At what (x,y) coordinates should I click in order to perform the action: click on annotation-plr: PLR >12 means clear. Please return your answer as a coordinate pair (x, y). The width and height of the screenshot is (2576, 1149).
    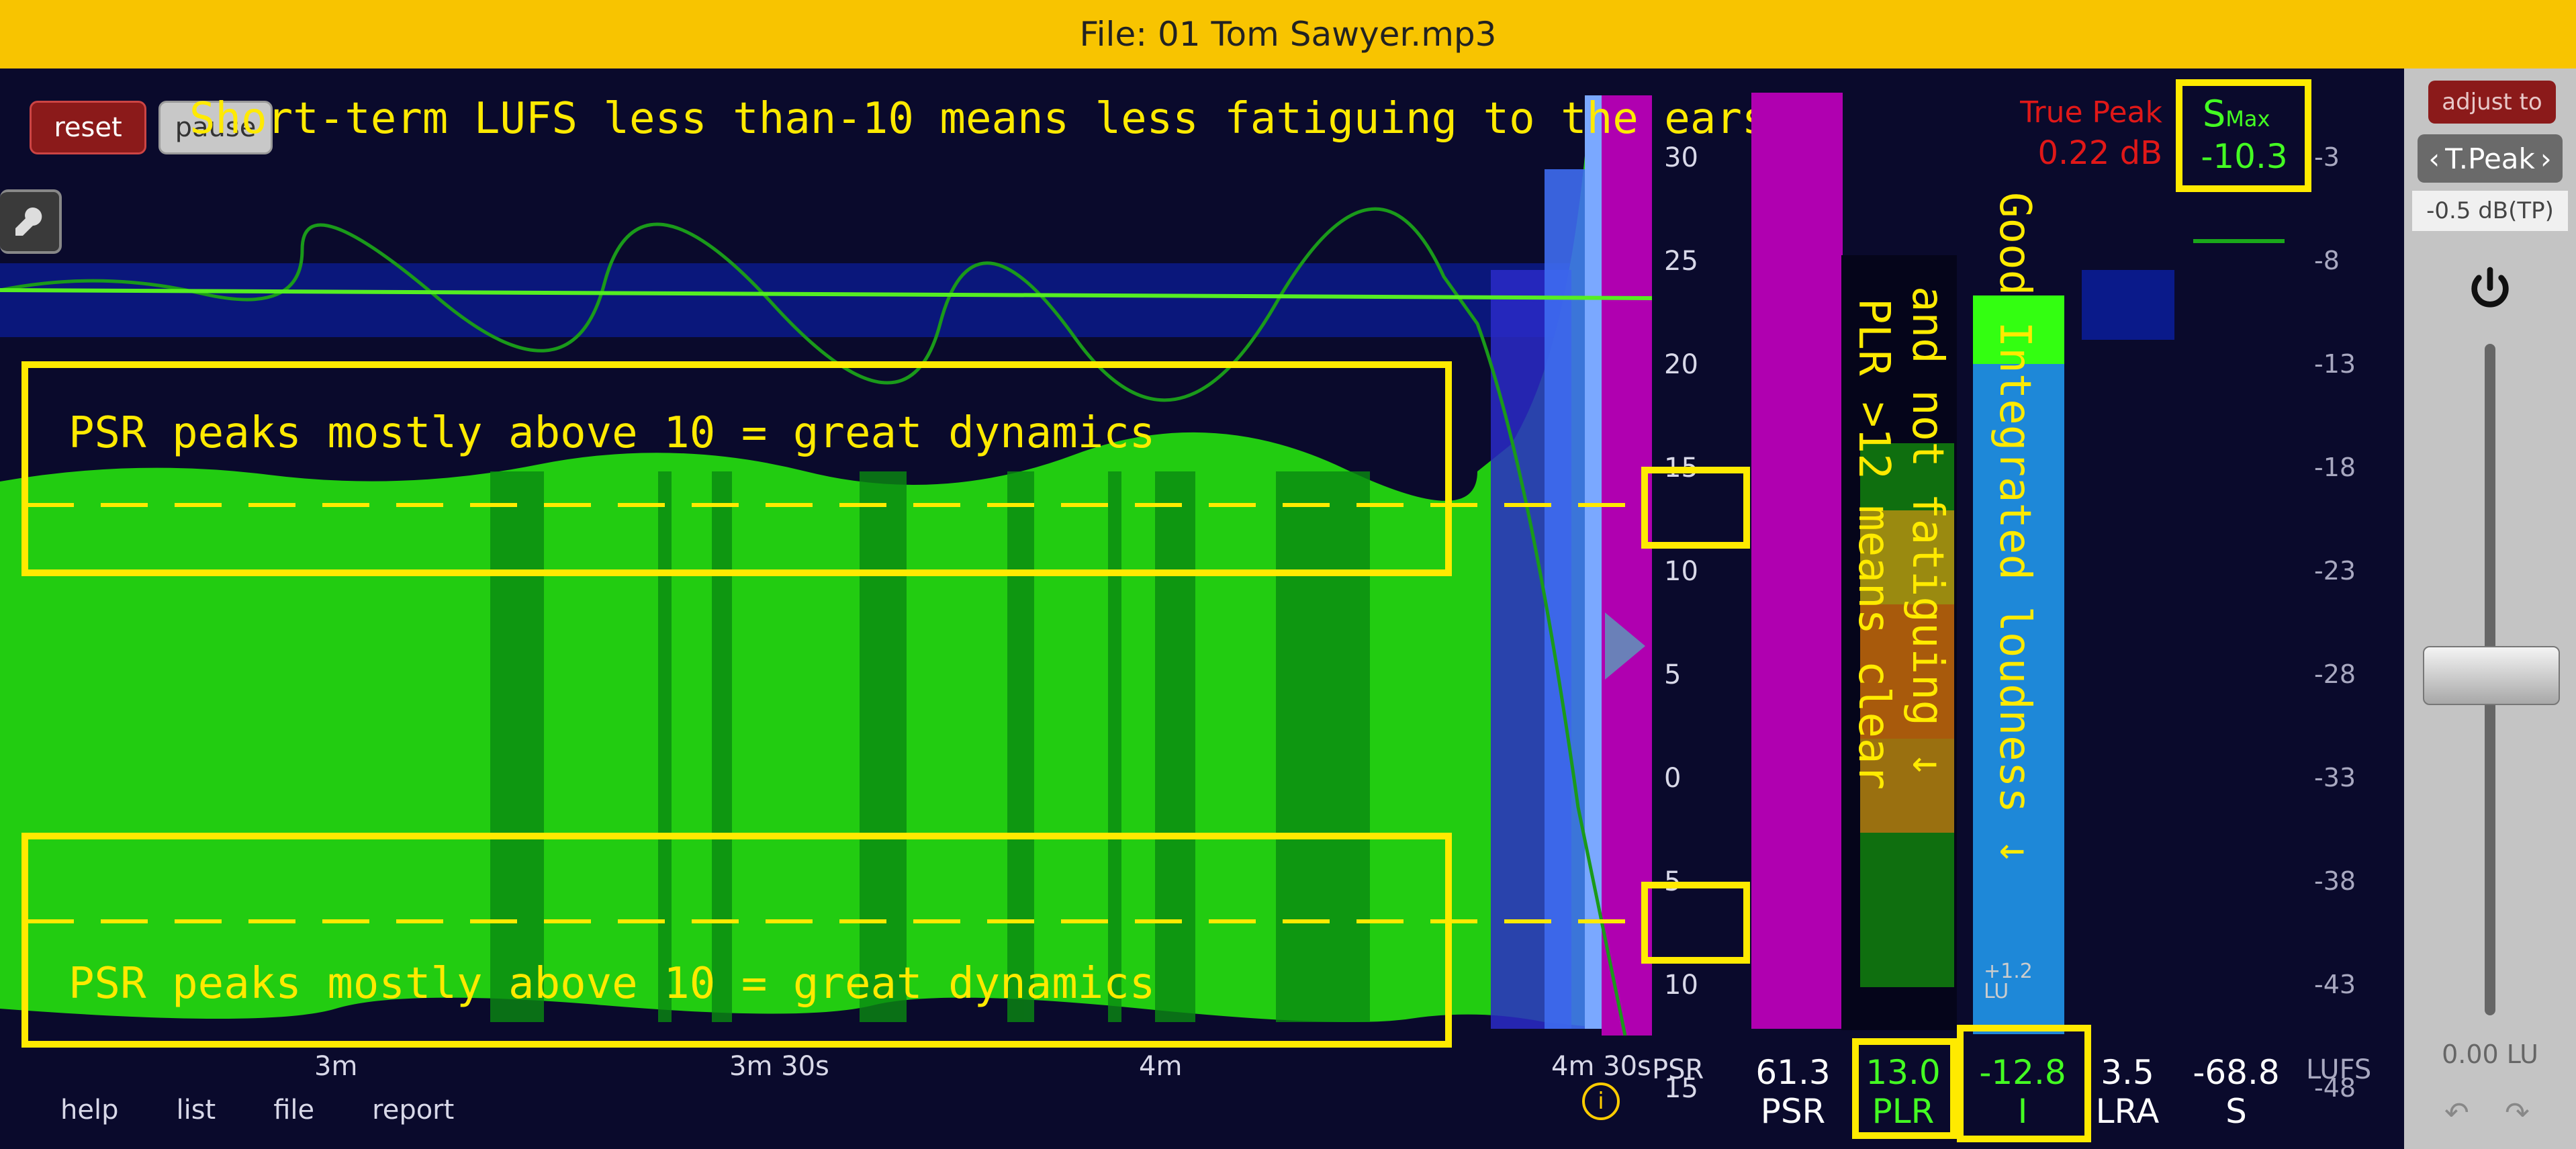
    Looking at the image, I should click on (1873, 544).